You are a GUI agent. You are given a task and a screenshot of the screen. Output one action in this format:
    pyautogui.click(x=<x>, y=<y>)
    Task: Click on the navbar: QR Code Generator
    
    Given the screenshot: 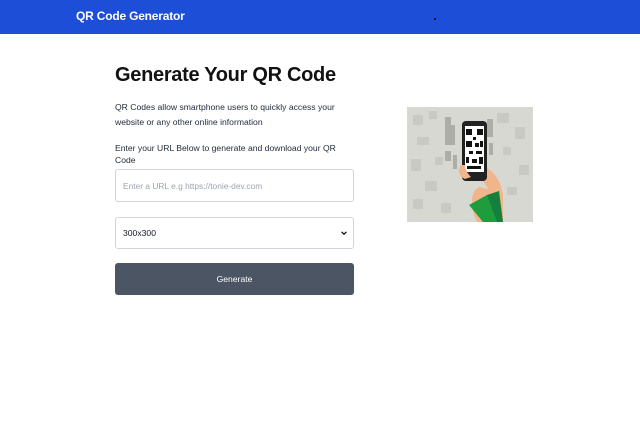 What is the action you would take?
    pyautogui.click(x=320, y=17)
    